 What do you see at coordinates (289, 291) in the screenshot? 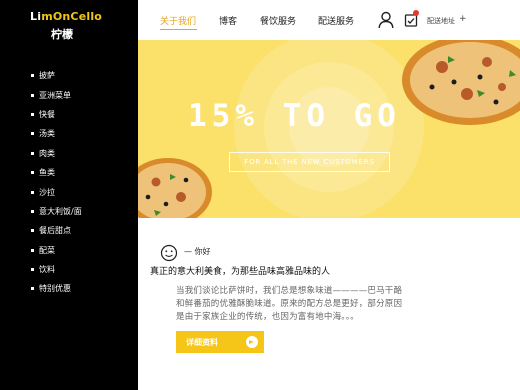
I see `paragraph-line: 当我们谈论比萨饼时，我们总是想象味道————巴马干酪` at bounding box center [289, 291].